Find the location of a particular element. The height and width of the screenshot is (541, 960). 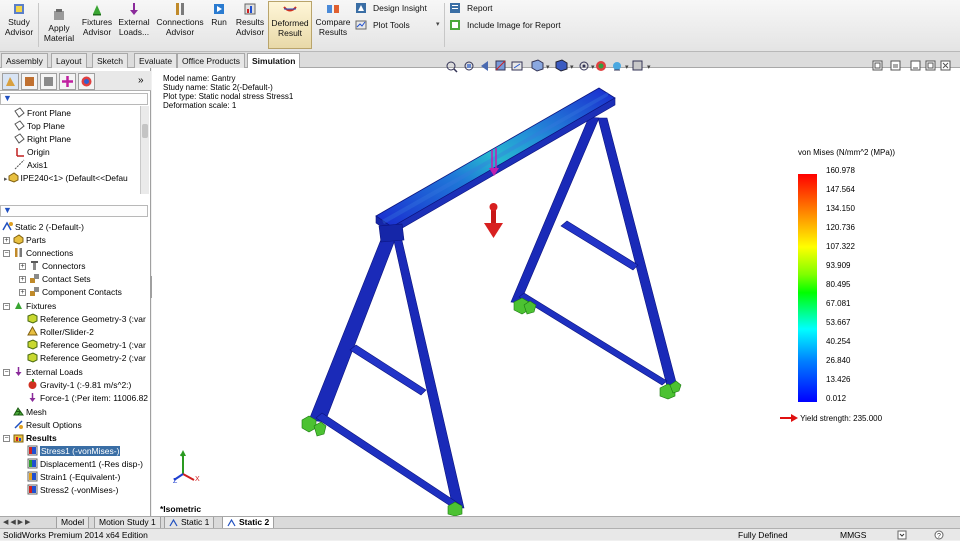

connections-advisor-button: Connections Advisor is located at coordinates (180, 25).